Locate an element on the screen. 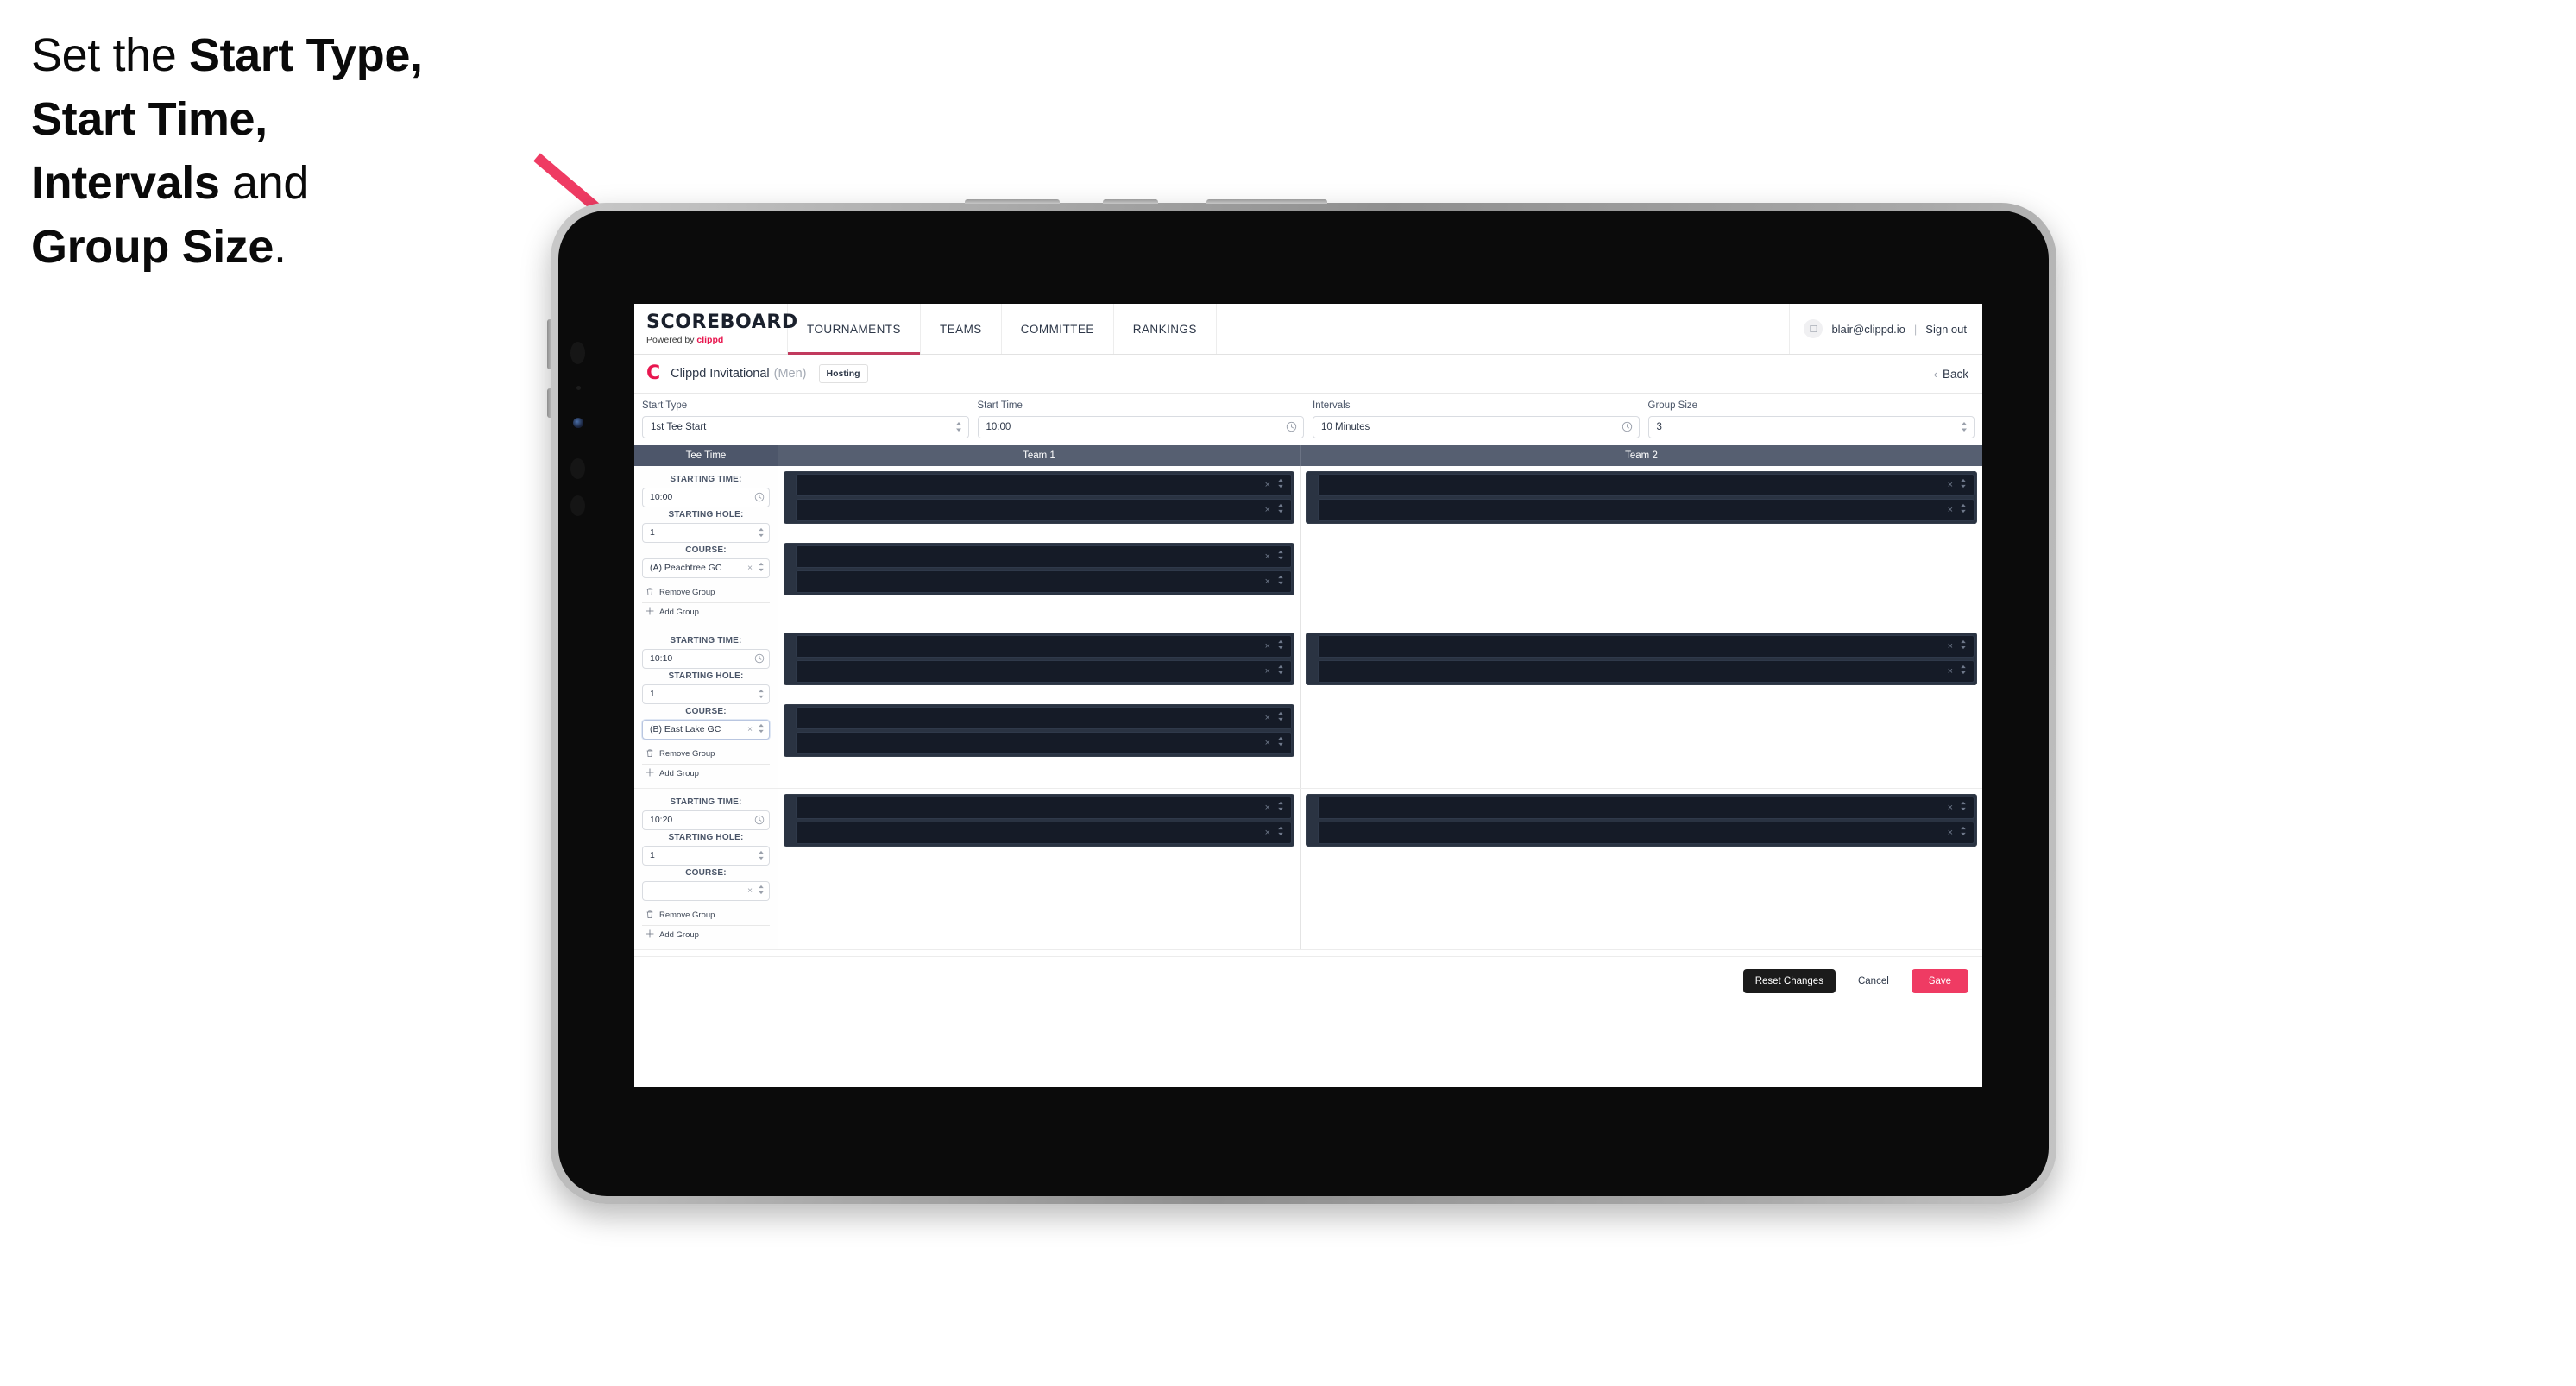 The image size is (2576, 1386). intervals-input: 10 Minutes is located at coordinates (1477, 427).